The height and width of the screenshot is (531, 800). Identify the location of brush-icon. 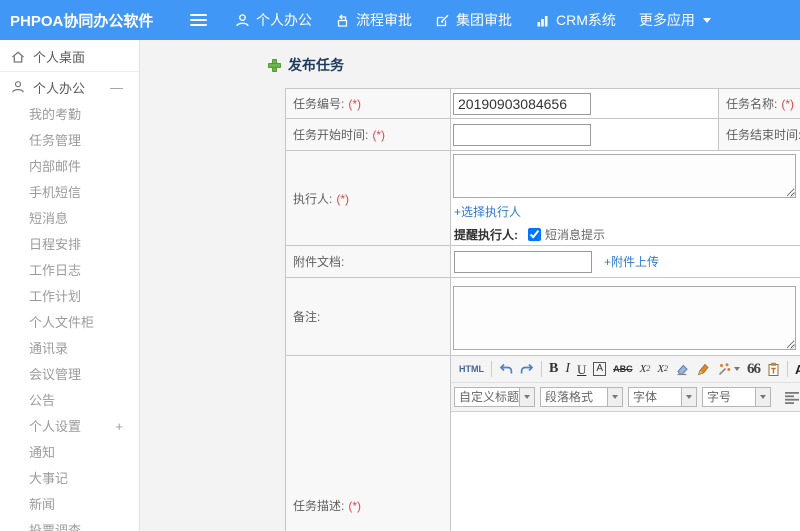
(703, 369).